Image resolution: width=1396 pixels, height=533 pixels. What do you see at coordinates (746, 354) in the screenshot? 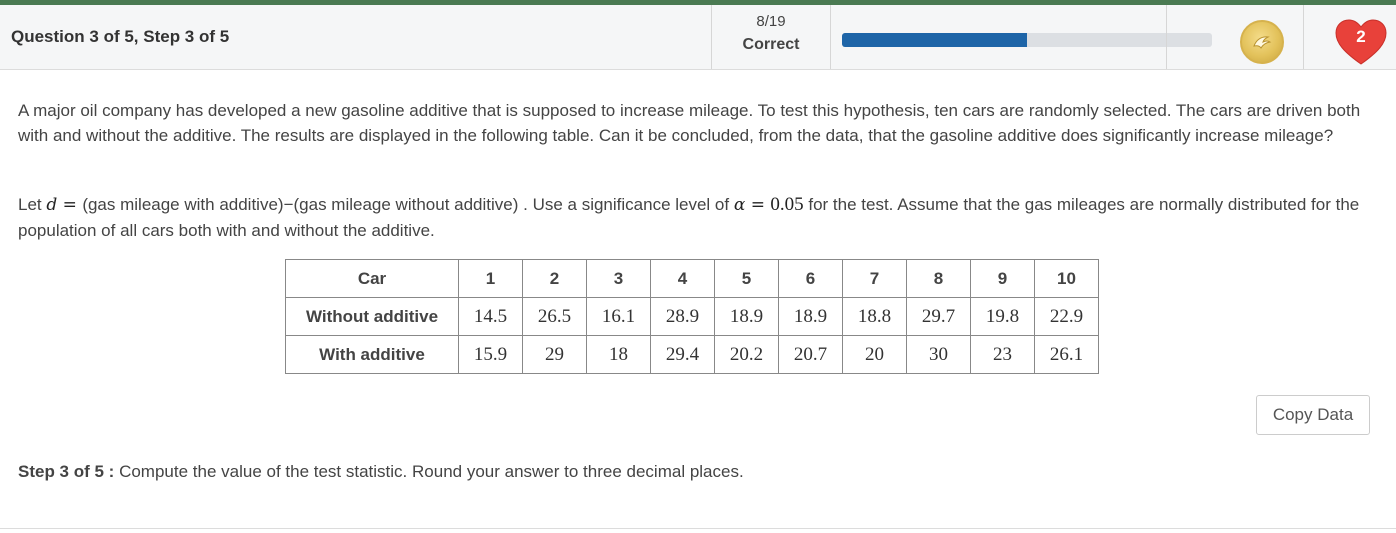
I see `table-cell: 20.2` at bounding box center [746, 354].